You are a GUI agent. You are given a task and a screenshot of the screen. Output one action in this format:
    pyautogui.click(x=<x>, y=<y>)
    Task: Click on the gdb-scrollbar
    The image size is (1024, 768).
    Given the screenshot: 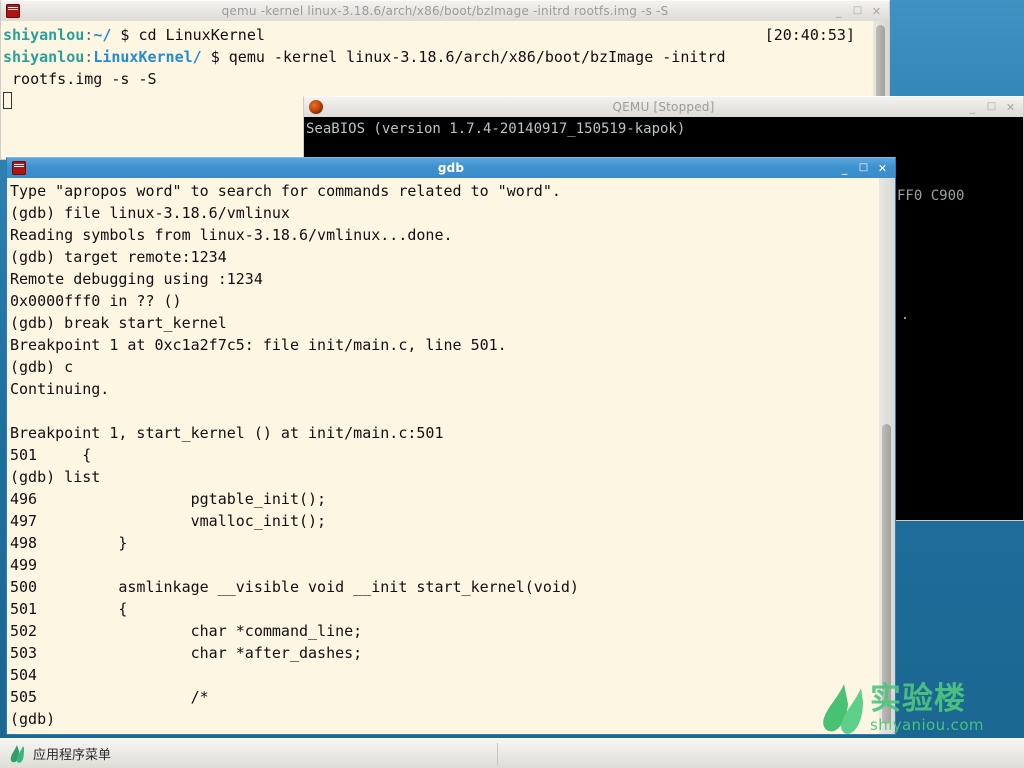 What is the action you would take?
    pyautogui.click(x=887, y=456)
    